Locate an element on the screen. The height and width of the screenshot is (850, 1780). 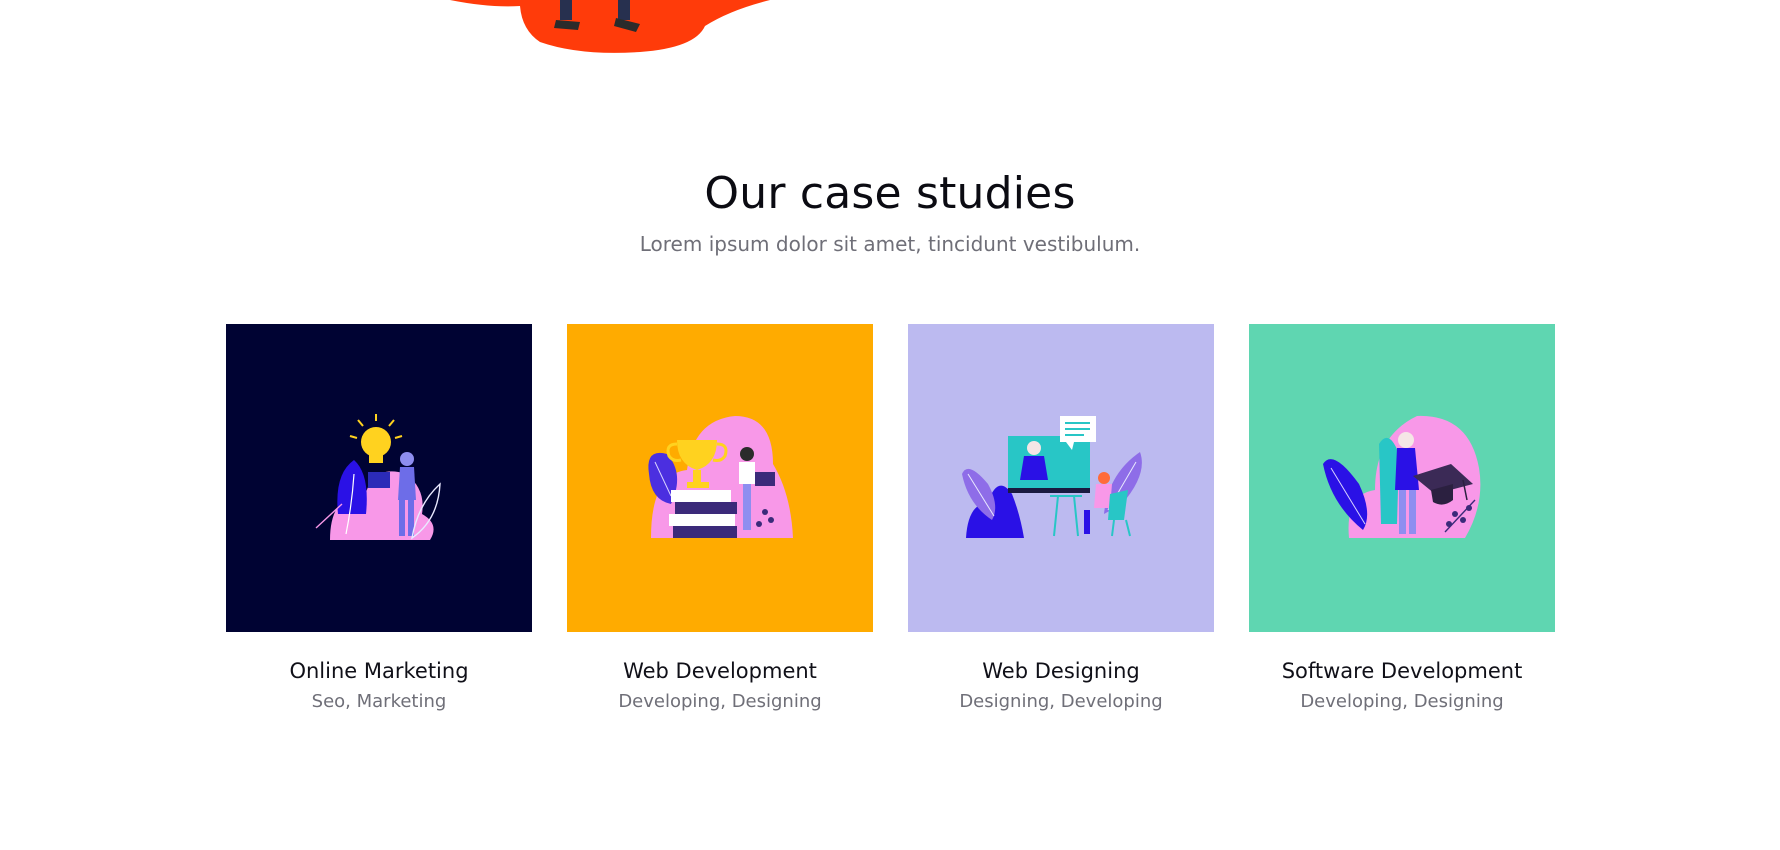
section-title: Our case studies is located at coordinates (890, 193).